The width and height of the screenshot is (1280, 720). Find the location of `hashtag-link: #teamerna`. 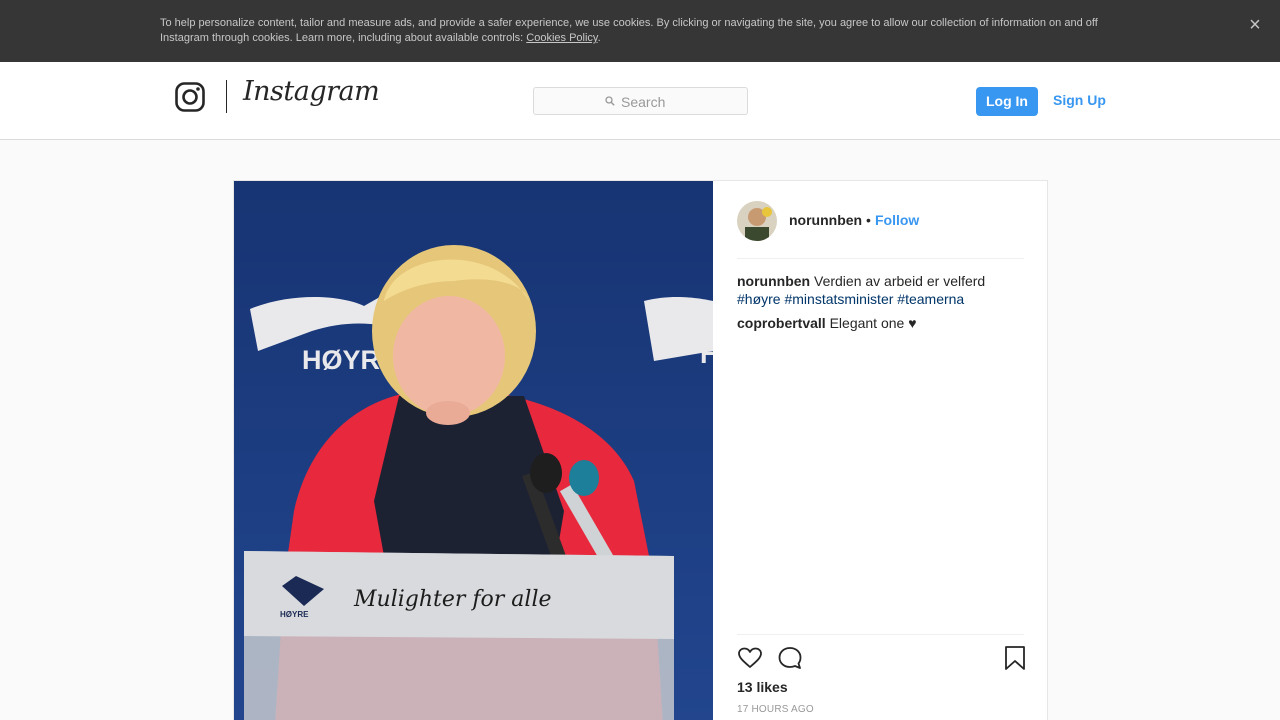

hashtag-link: #teamerna is located at coordinates (930, 299).